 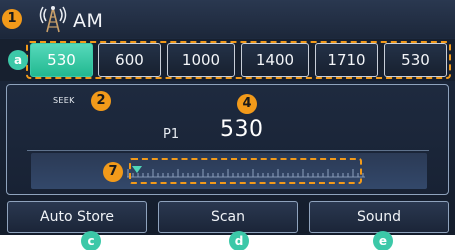 I want to click on callout-d: d, so click(x=239, y=240).